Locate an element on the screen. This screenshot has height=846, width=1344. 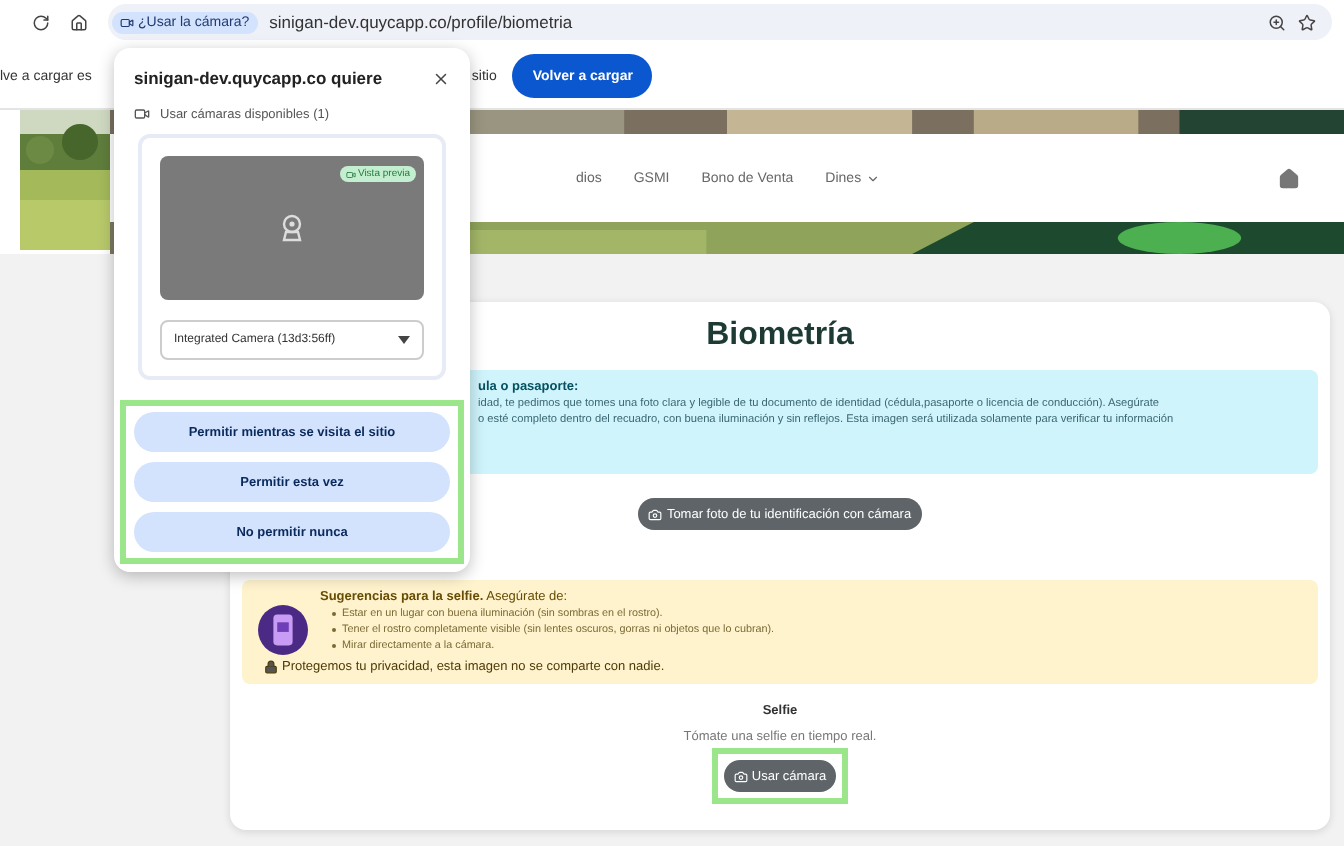
url-text: sinigan-dev.quycapp.co/profile/biometria is located at coordinates (422, 22).